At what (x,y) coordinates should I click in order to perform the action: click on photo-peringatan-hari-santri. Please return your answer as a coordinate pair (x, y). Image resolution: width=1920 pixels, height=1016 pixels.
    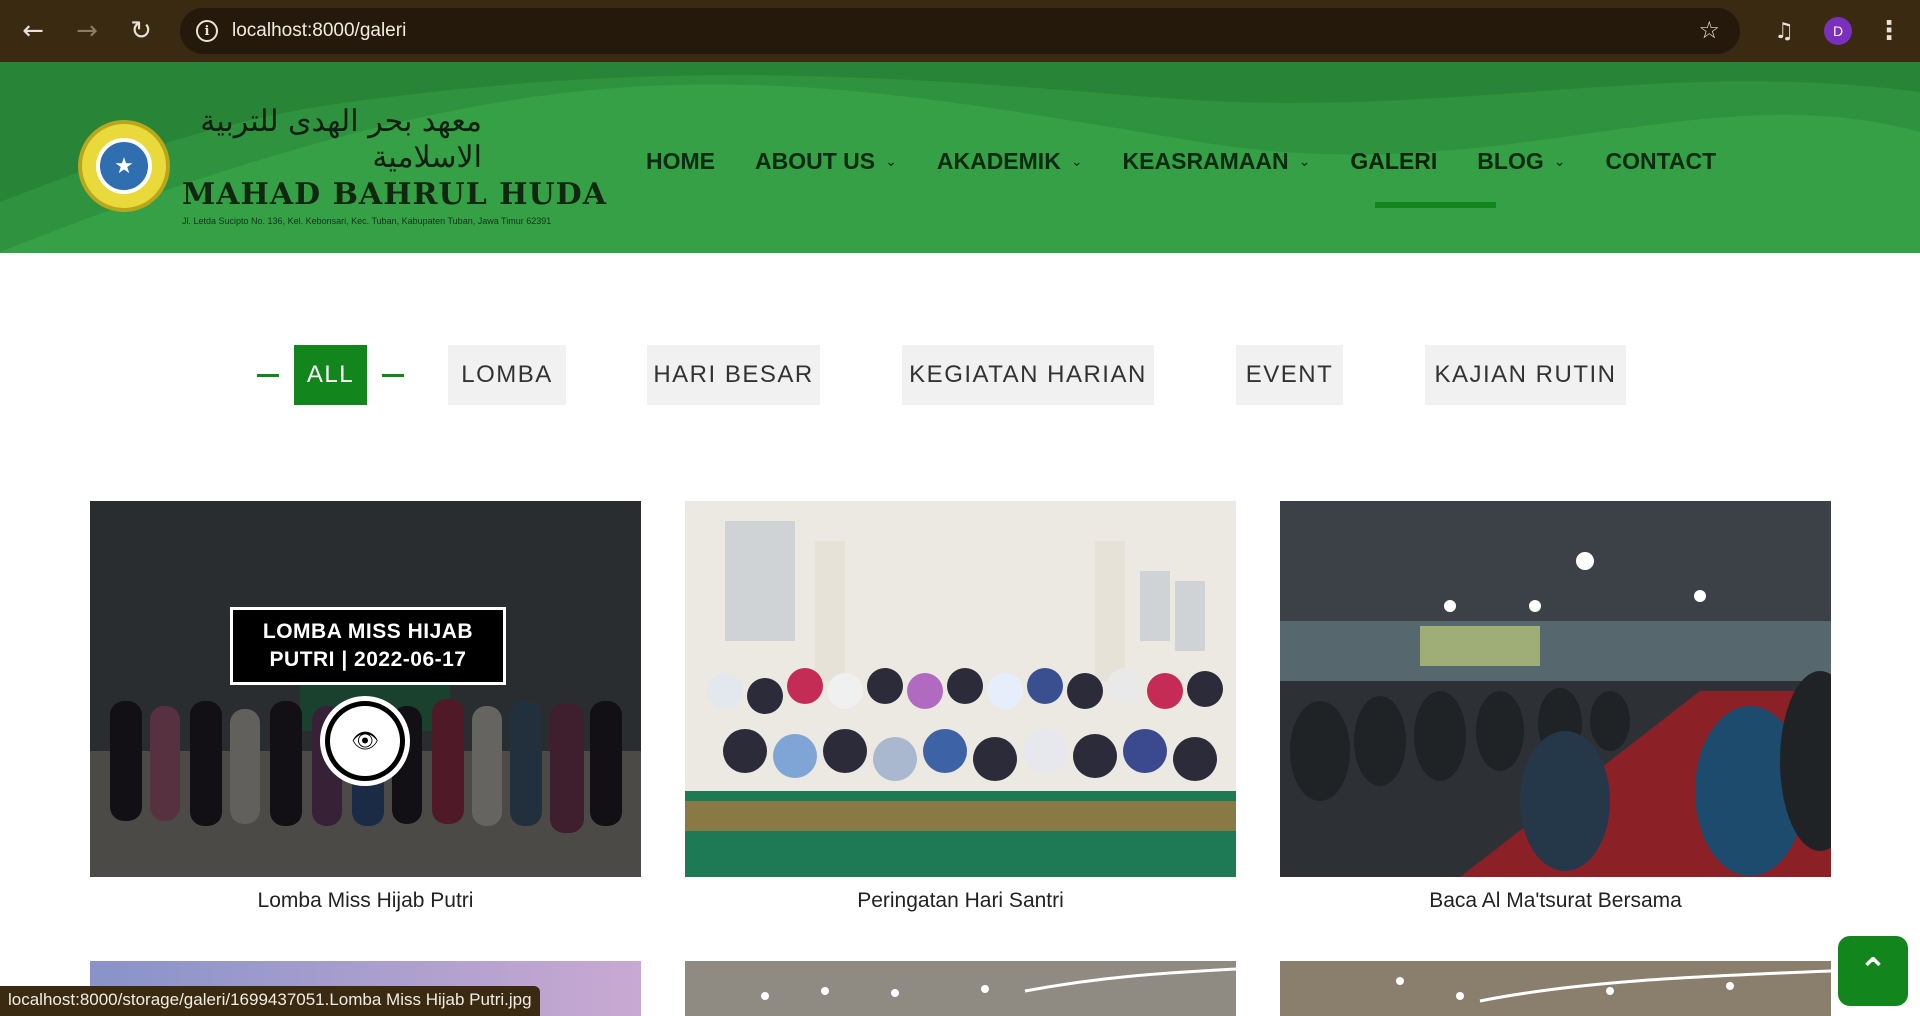
    Looking at the image, I should click on (960, 689).